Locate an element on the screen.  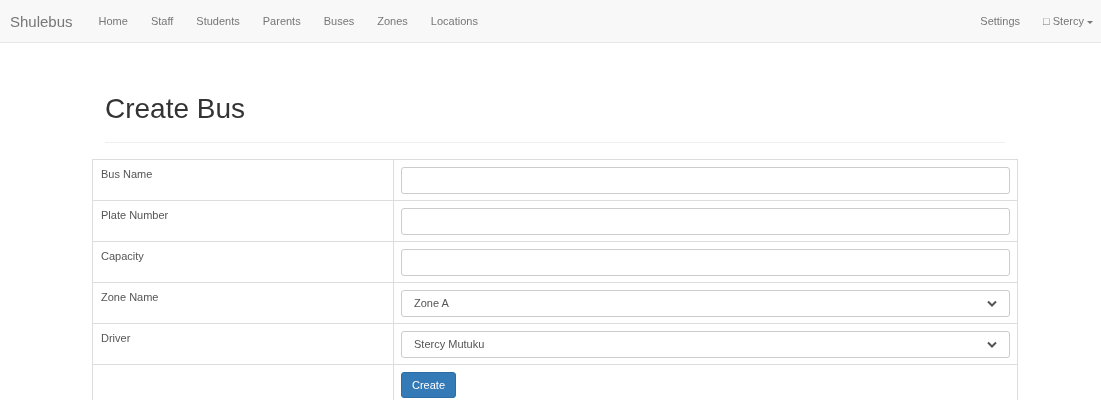
nav-link: Staff is located at coordinates (162, 21).